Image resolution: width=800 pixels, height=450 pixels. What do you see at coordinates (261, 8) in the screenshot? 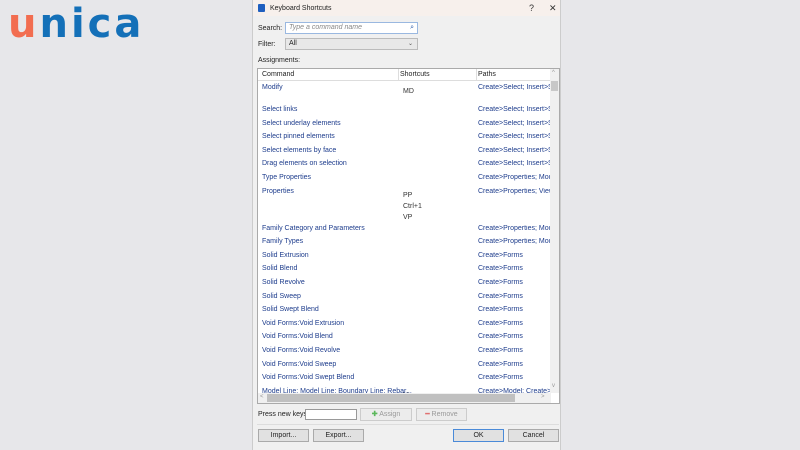
I see `app-icon` at bounding box center [261, 8].